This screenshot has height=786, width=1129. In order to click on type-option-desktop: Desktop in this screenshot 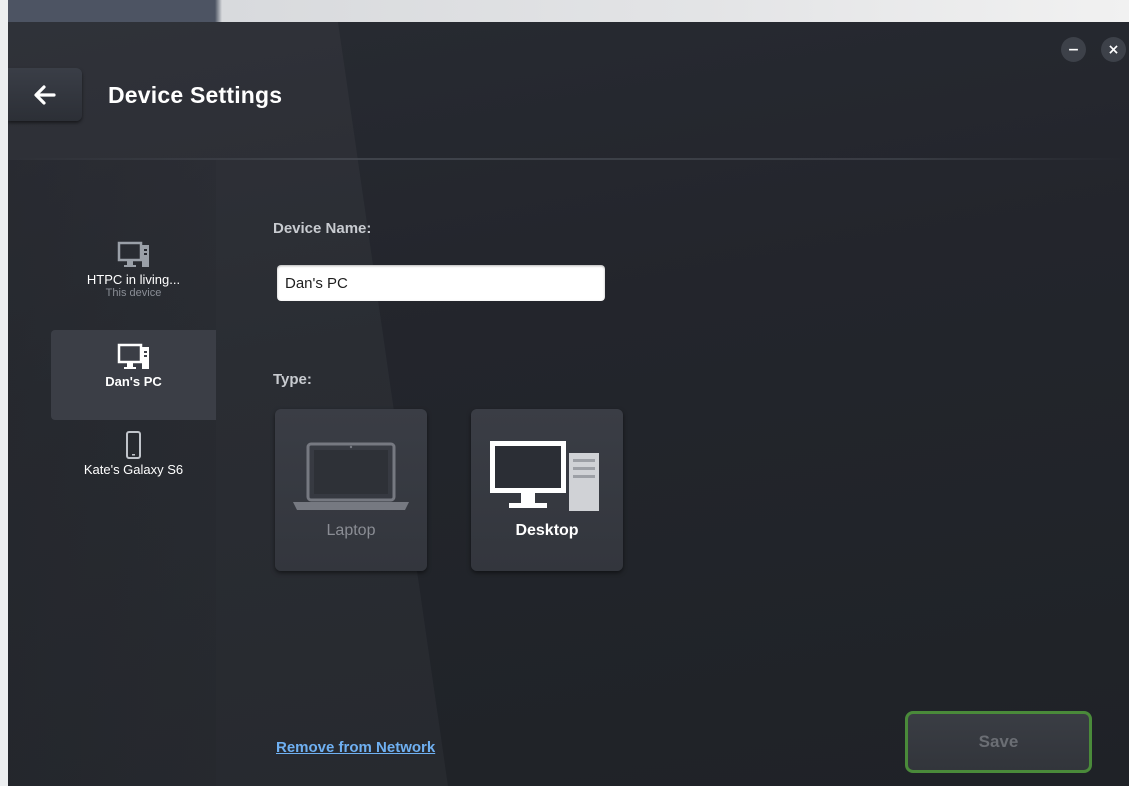, I will do `click(547, 490)`.